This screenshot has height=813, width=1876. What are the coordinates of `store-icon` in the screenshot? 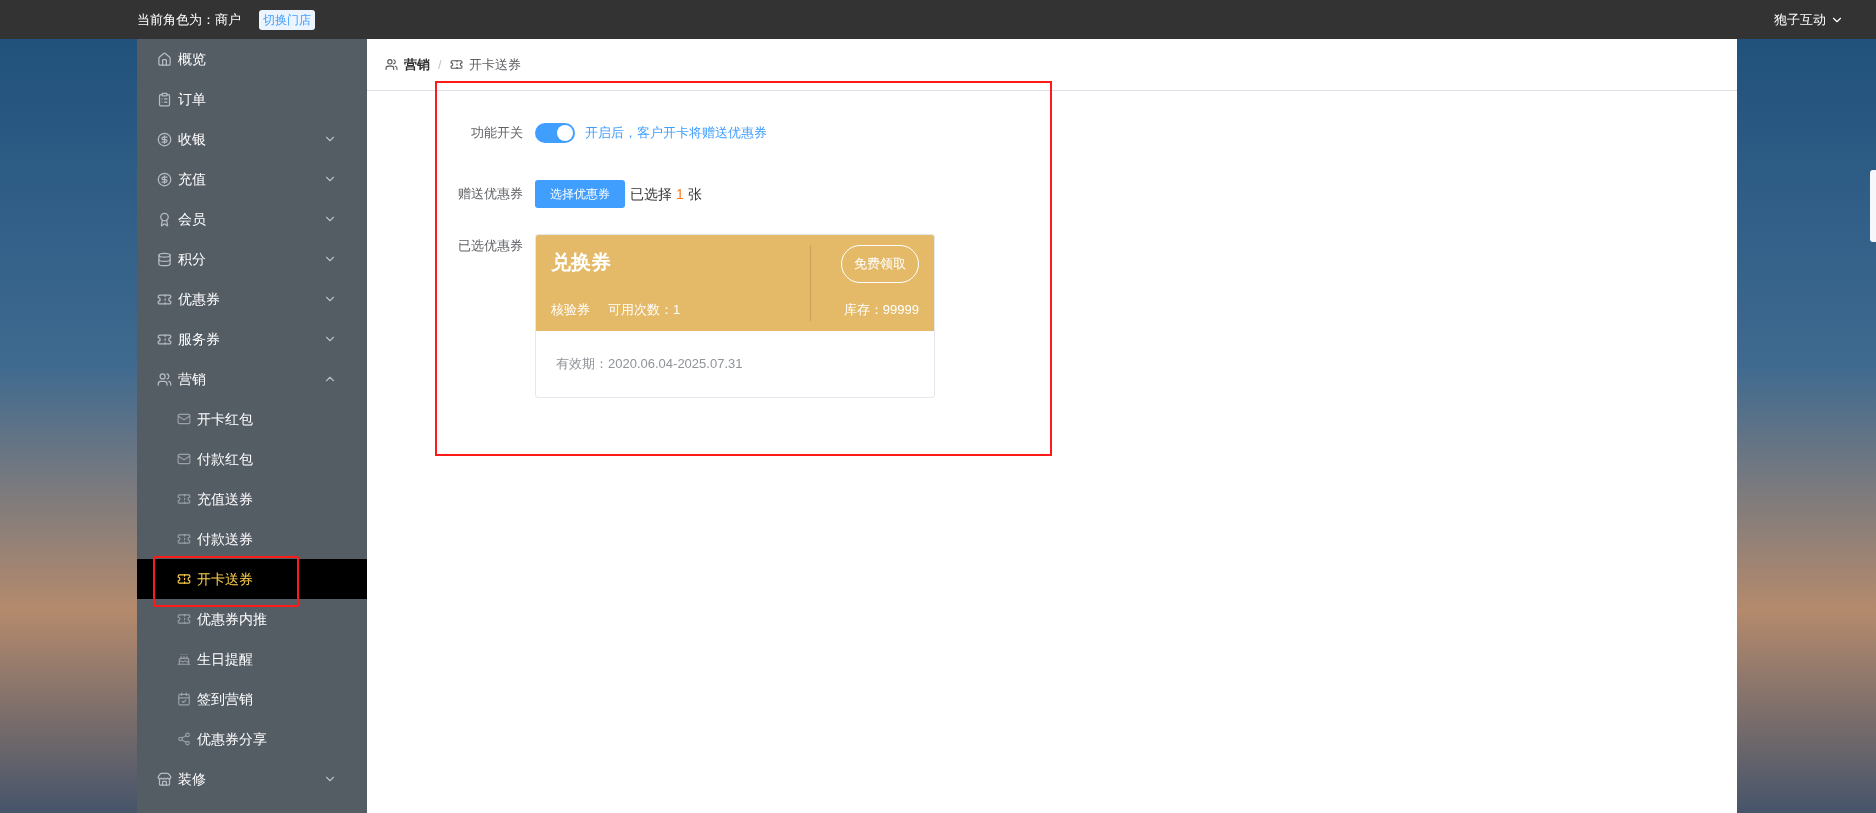 It's located at (164, 779).